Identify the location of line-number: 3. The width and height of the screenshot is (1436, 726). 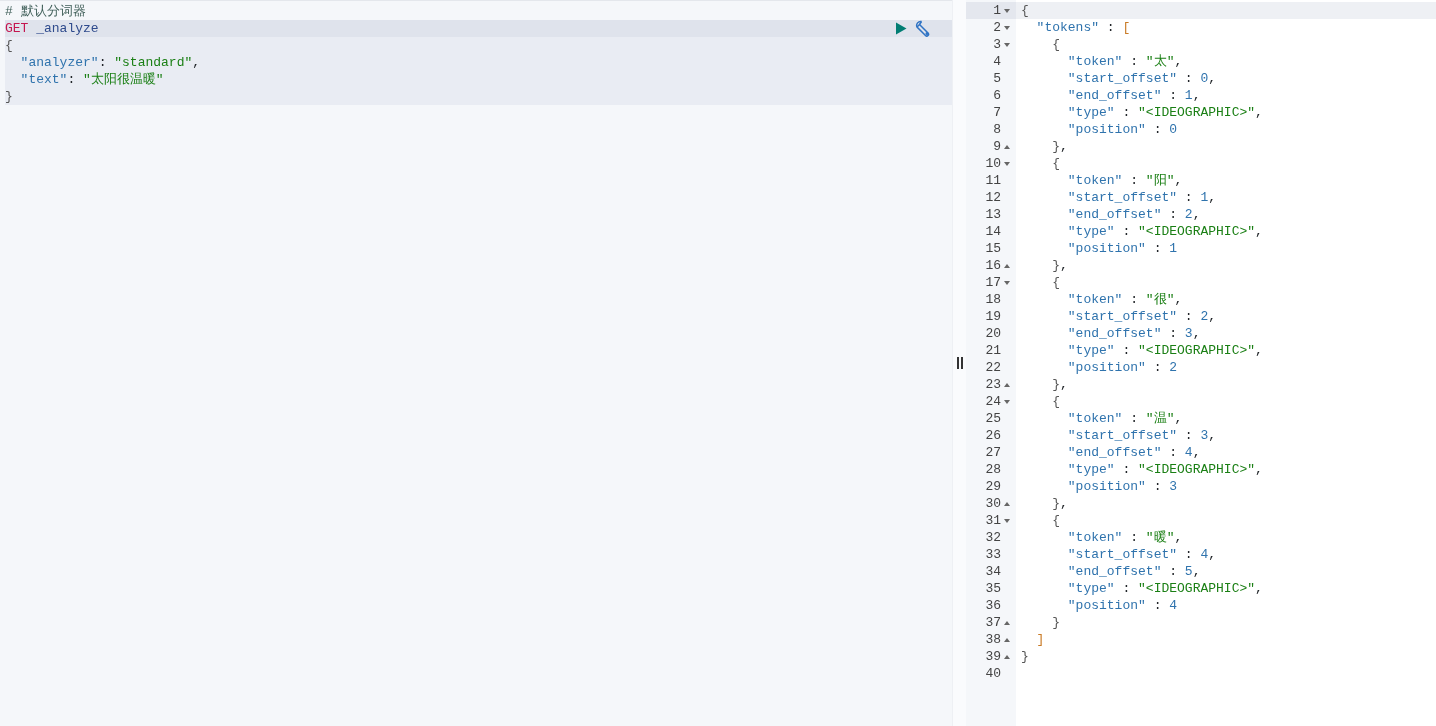
(997, 44).